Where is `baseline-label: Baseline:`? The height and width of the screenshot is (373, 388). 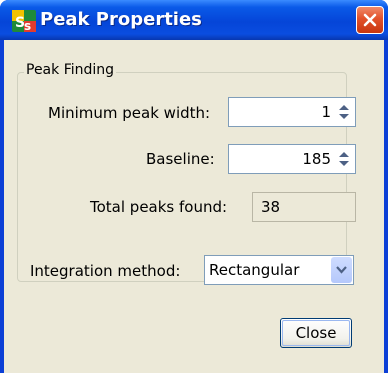 baseline-label: Baseline: is located at coordinates (180, 159).